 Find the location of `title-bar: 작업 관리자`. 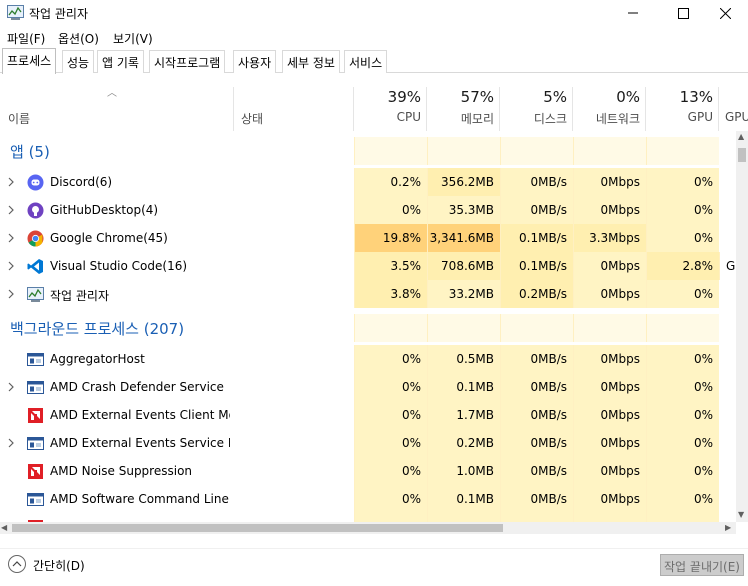

title-bar: 작업 관리자 is located at coordinates (374, 13).